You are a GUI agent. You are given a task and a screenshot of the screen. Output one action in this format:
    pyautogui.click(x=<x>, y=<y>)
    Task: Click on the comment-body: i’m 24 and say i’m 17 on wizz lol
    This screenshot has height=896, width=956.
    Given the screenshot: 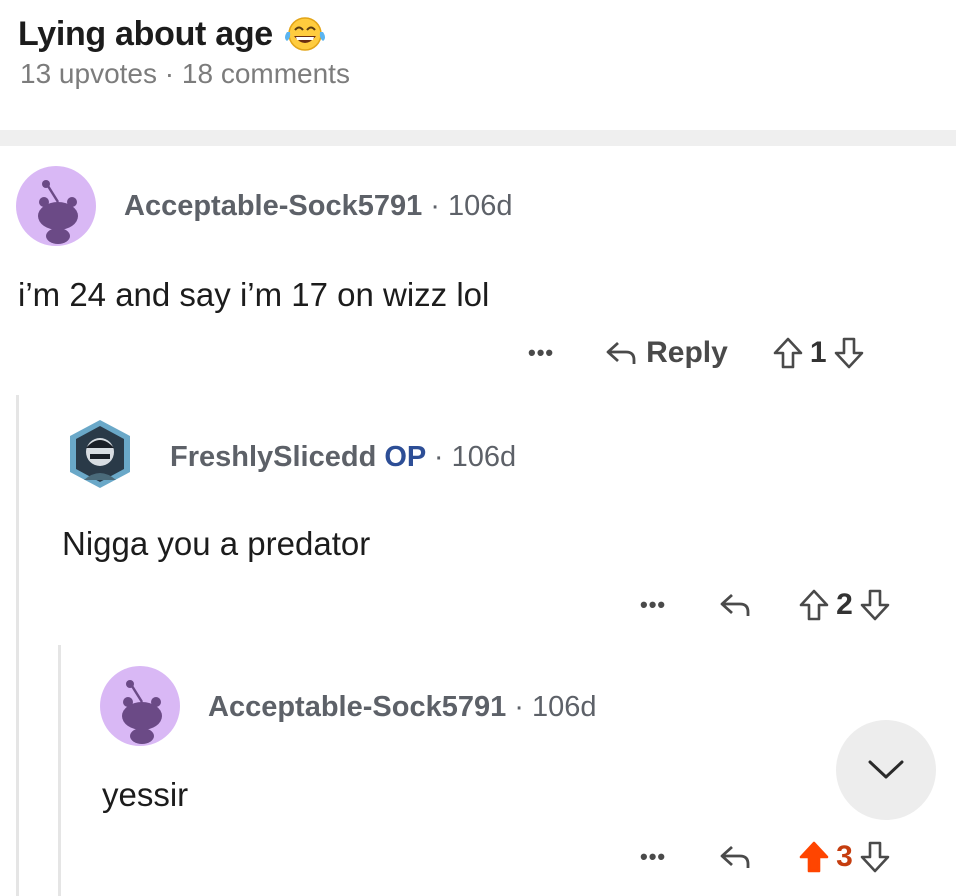 What is the action you would take?
    pyautogui.click(x=254, y=294)
    